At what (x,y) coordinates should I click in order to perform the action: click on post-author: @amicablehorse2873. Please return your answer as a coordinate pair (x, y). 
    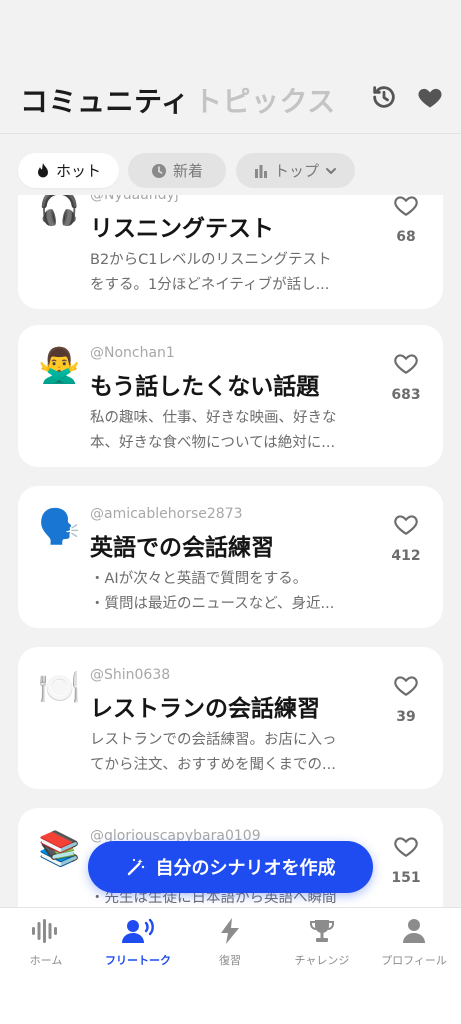
    Looking at the image, I should click on (166, 514).